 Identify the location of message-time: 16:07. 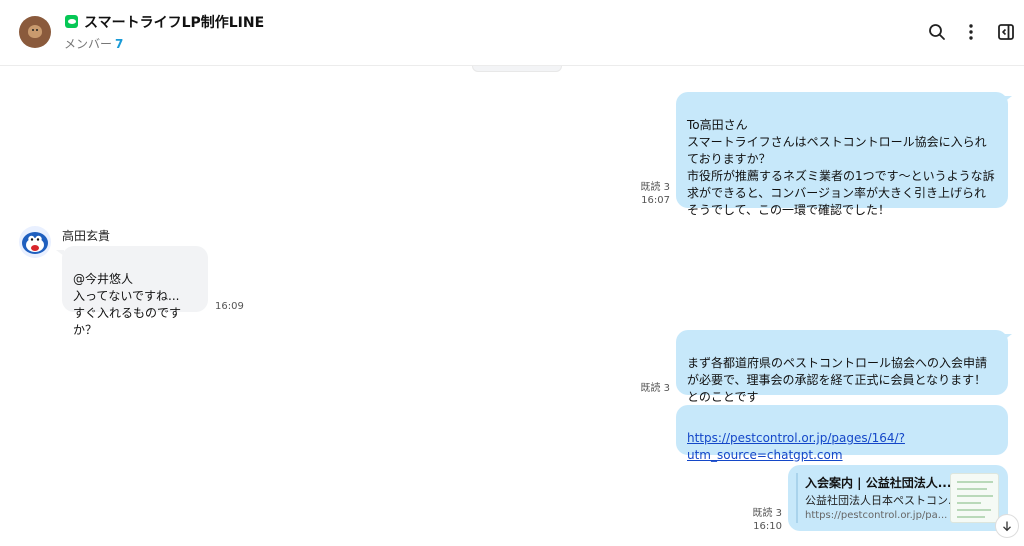
(655, 200).